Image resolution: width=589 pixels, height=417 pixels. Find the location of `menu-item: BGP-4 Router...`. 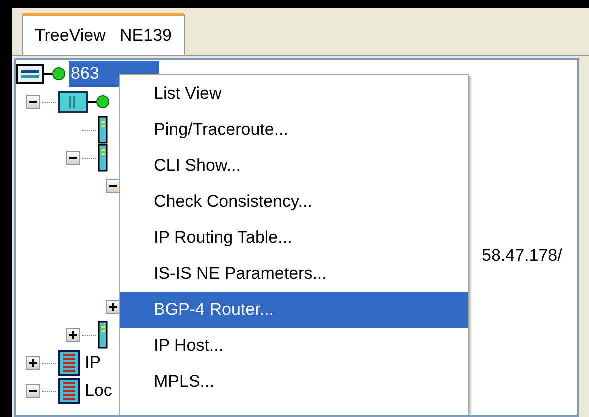

menu-item: BGP-4 Router... is located at coordinates (294, 310).